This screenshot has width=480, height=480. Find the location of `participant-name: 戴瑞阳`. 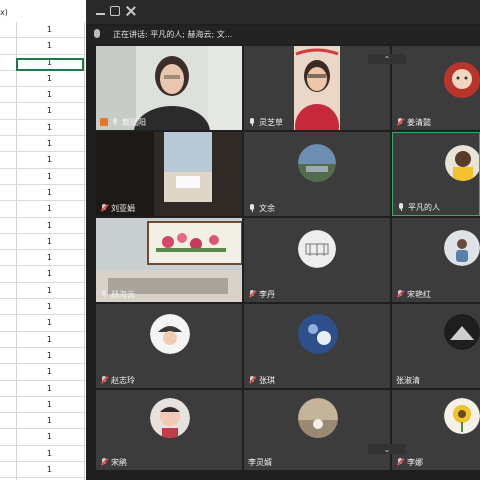

participant-name: 戴瑞阳 is located at coordinates (134, 122).